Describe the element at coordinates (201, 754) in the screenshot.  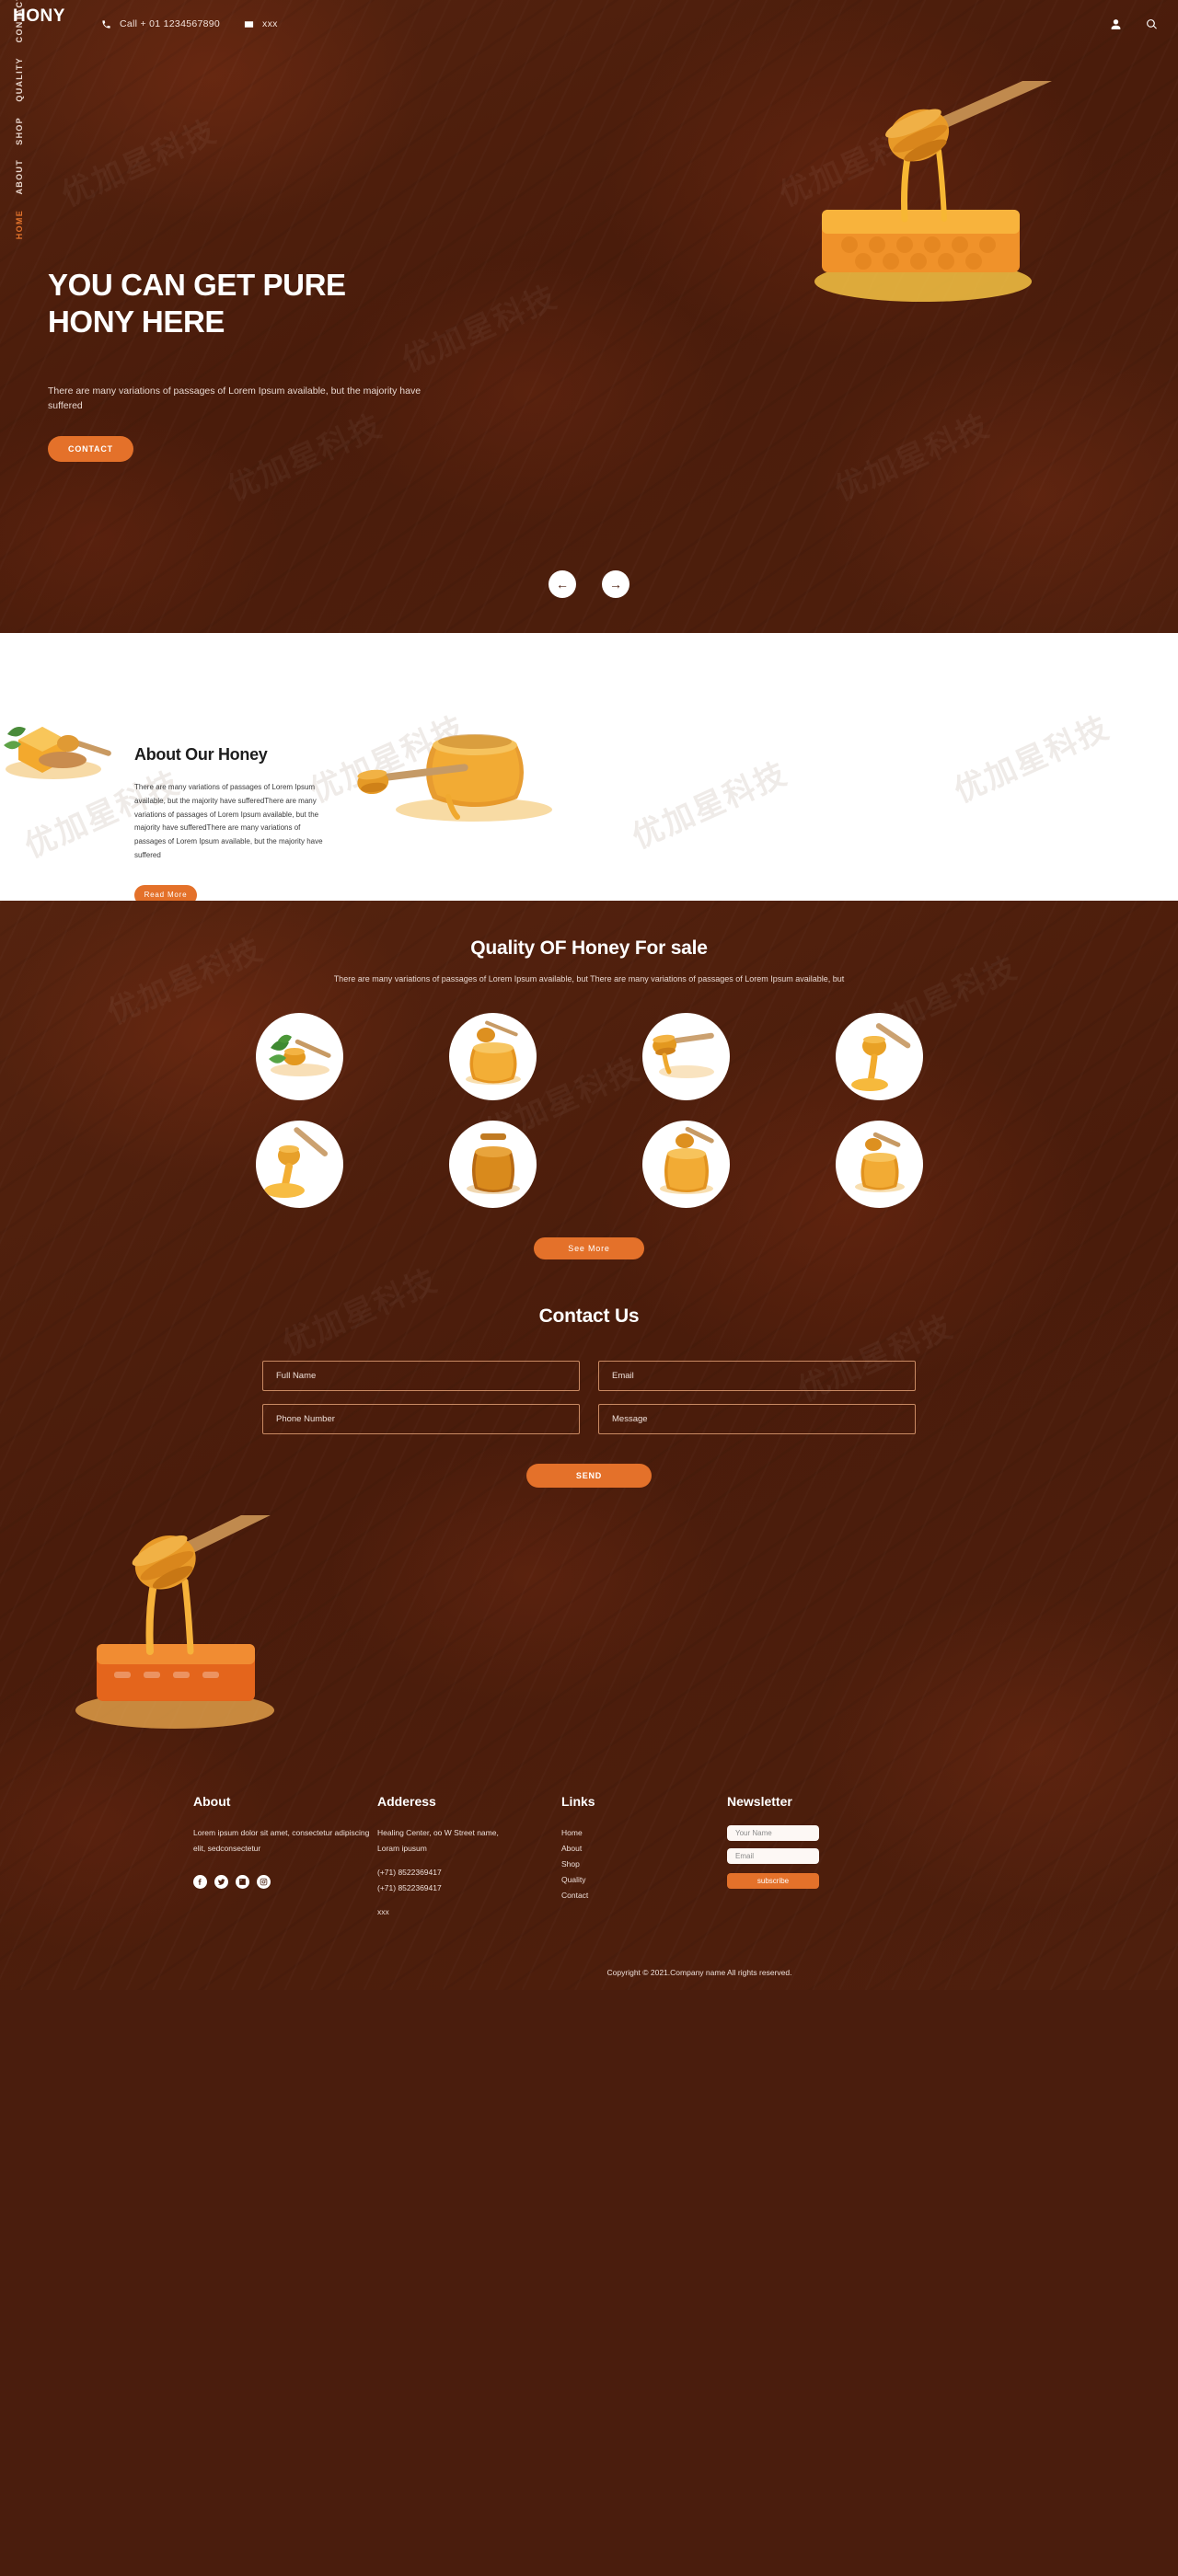
I see `about-title: About Our Honey` at that location.